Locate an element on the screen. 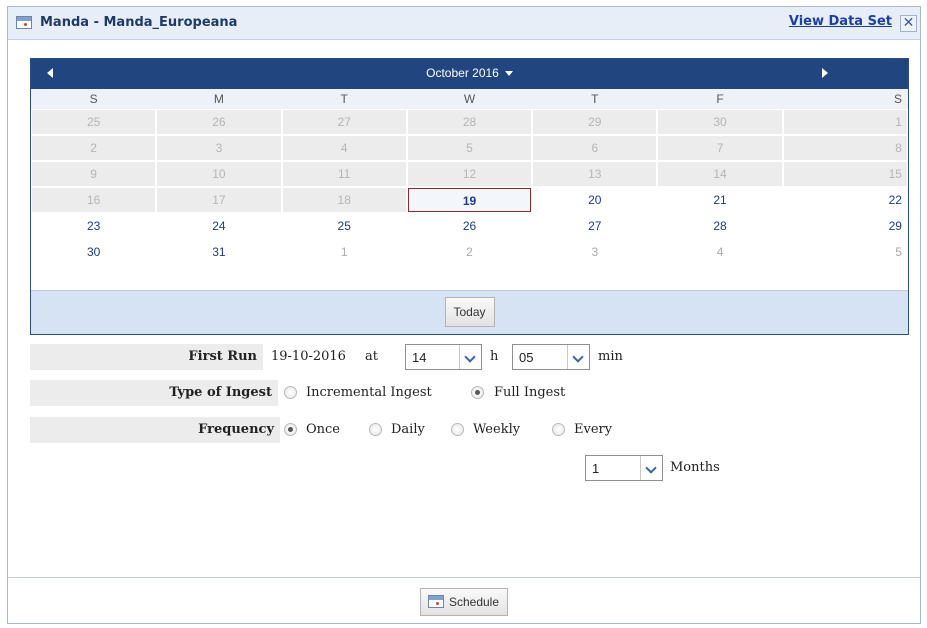 The height and width of the screenshot is (628, 927). caret-down-icon is located at coordinates (508, 74).